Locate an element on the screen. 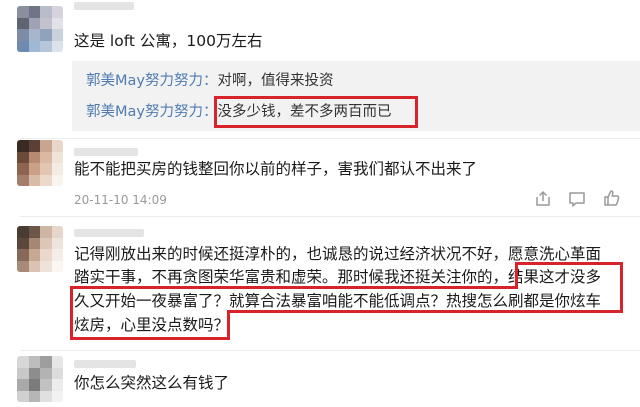 This screenshot has height=407, width=640. comment-text: 能不能把买房的钱整回你以前的样子，害我们都认不出来了 is located at coordinates (276, 169).